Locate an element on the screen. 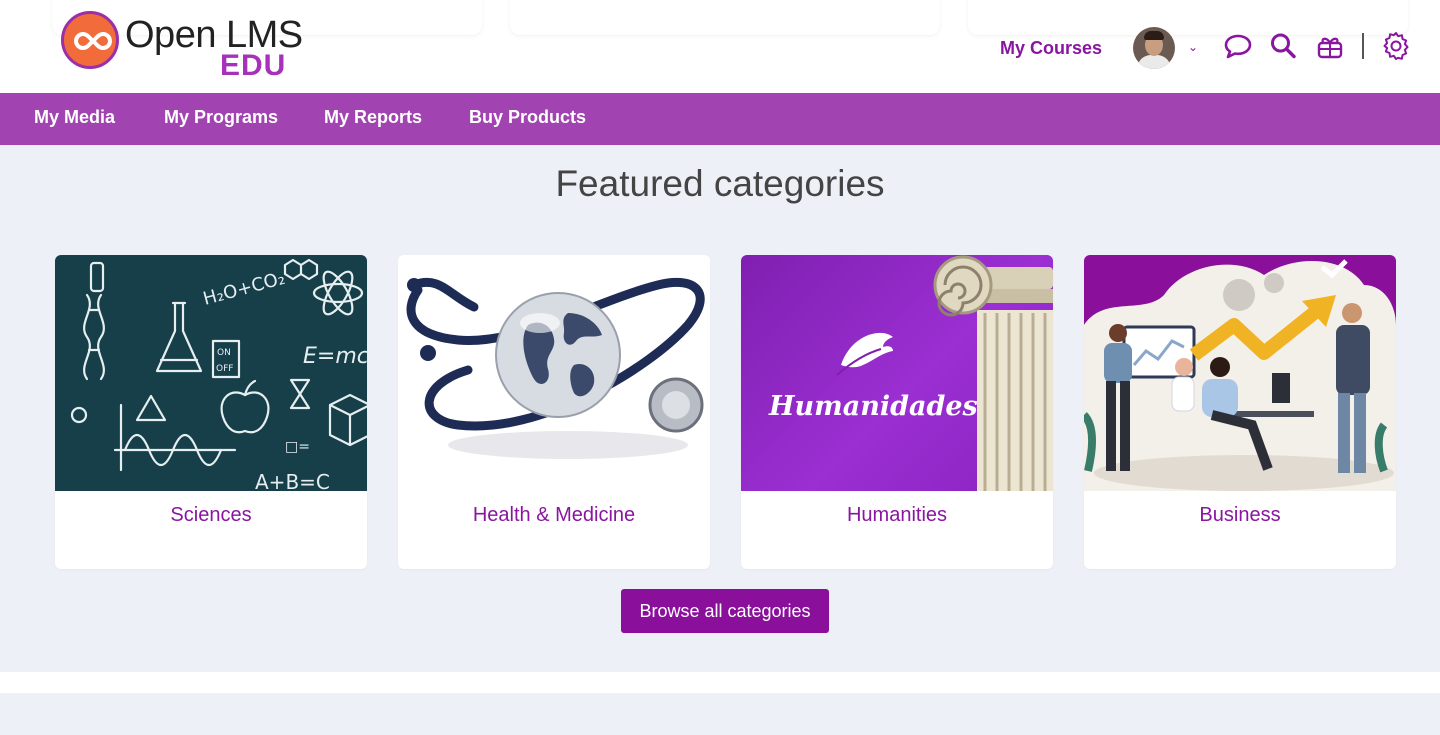 This screenshot has width=1440, height=735. gift-icon is located at coordinates (1330, 46).